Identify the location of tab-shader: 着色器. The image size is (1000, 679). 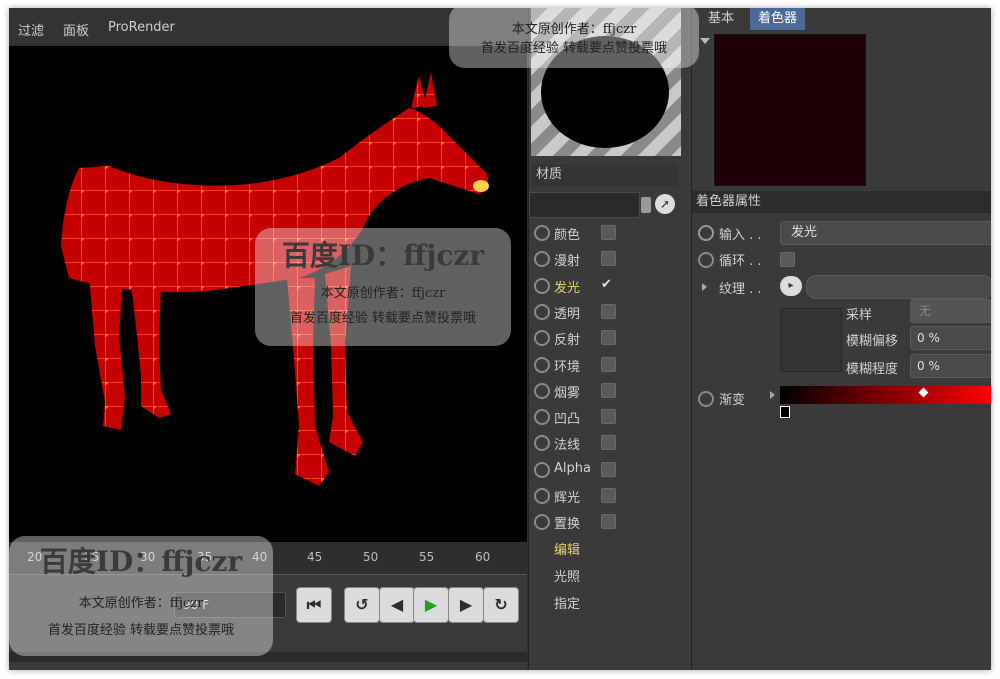
(778, 19).